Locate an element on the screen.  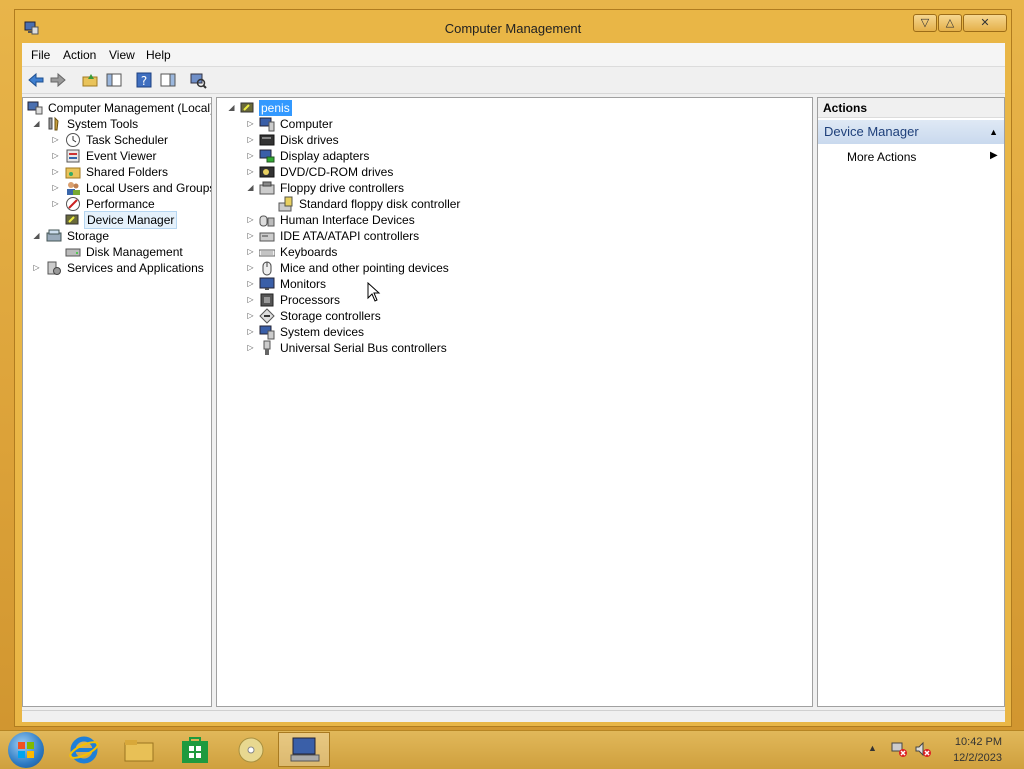
disk-drive-icon is located at coordinates (267, 140).